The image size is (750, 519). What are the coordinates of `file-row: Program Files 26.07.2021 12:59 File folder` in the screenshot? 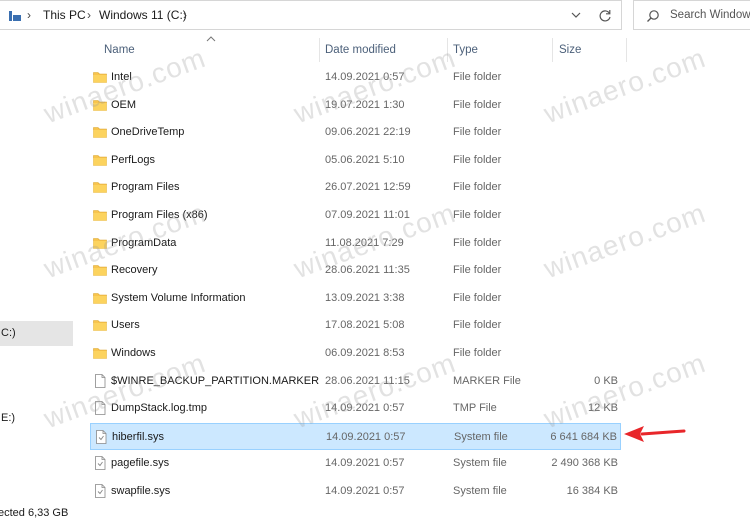 It's located at (355, 187).